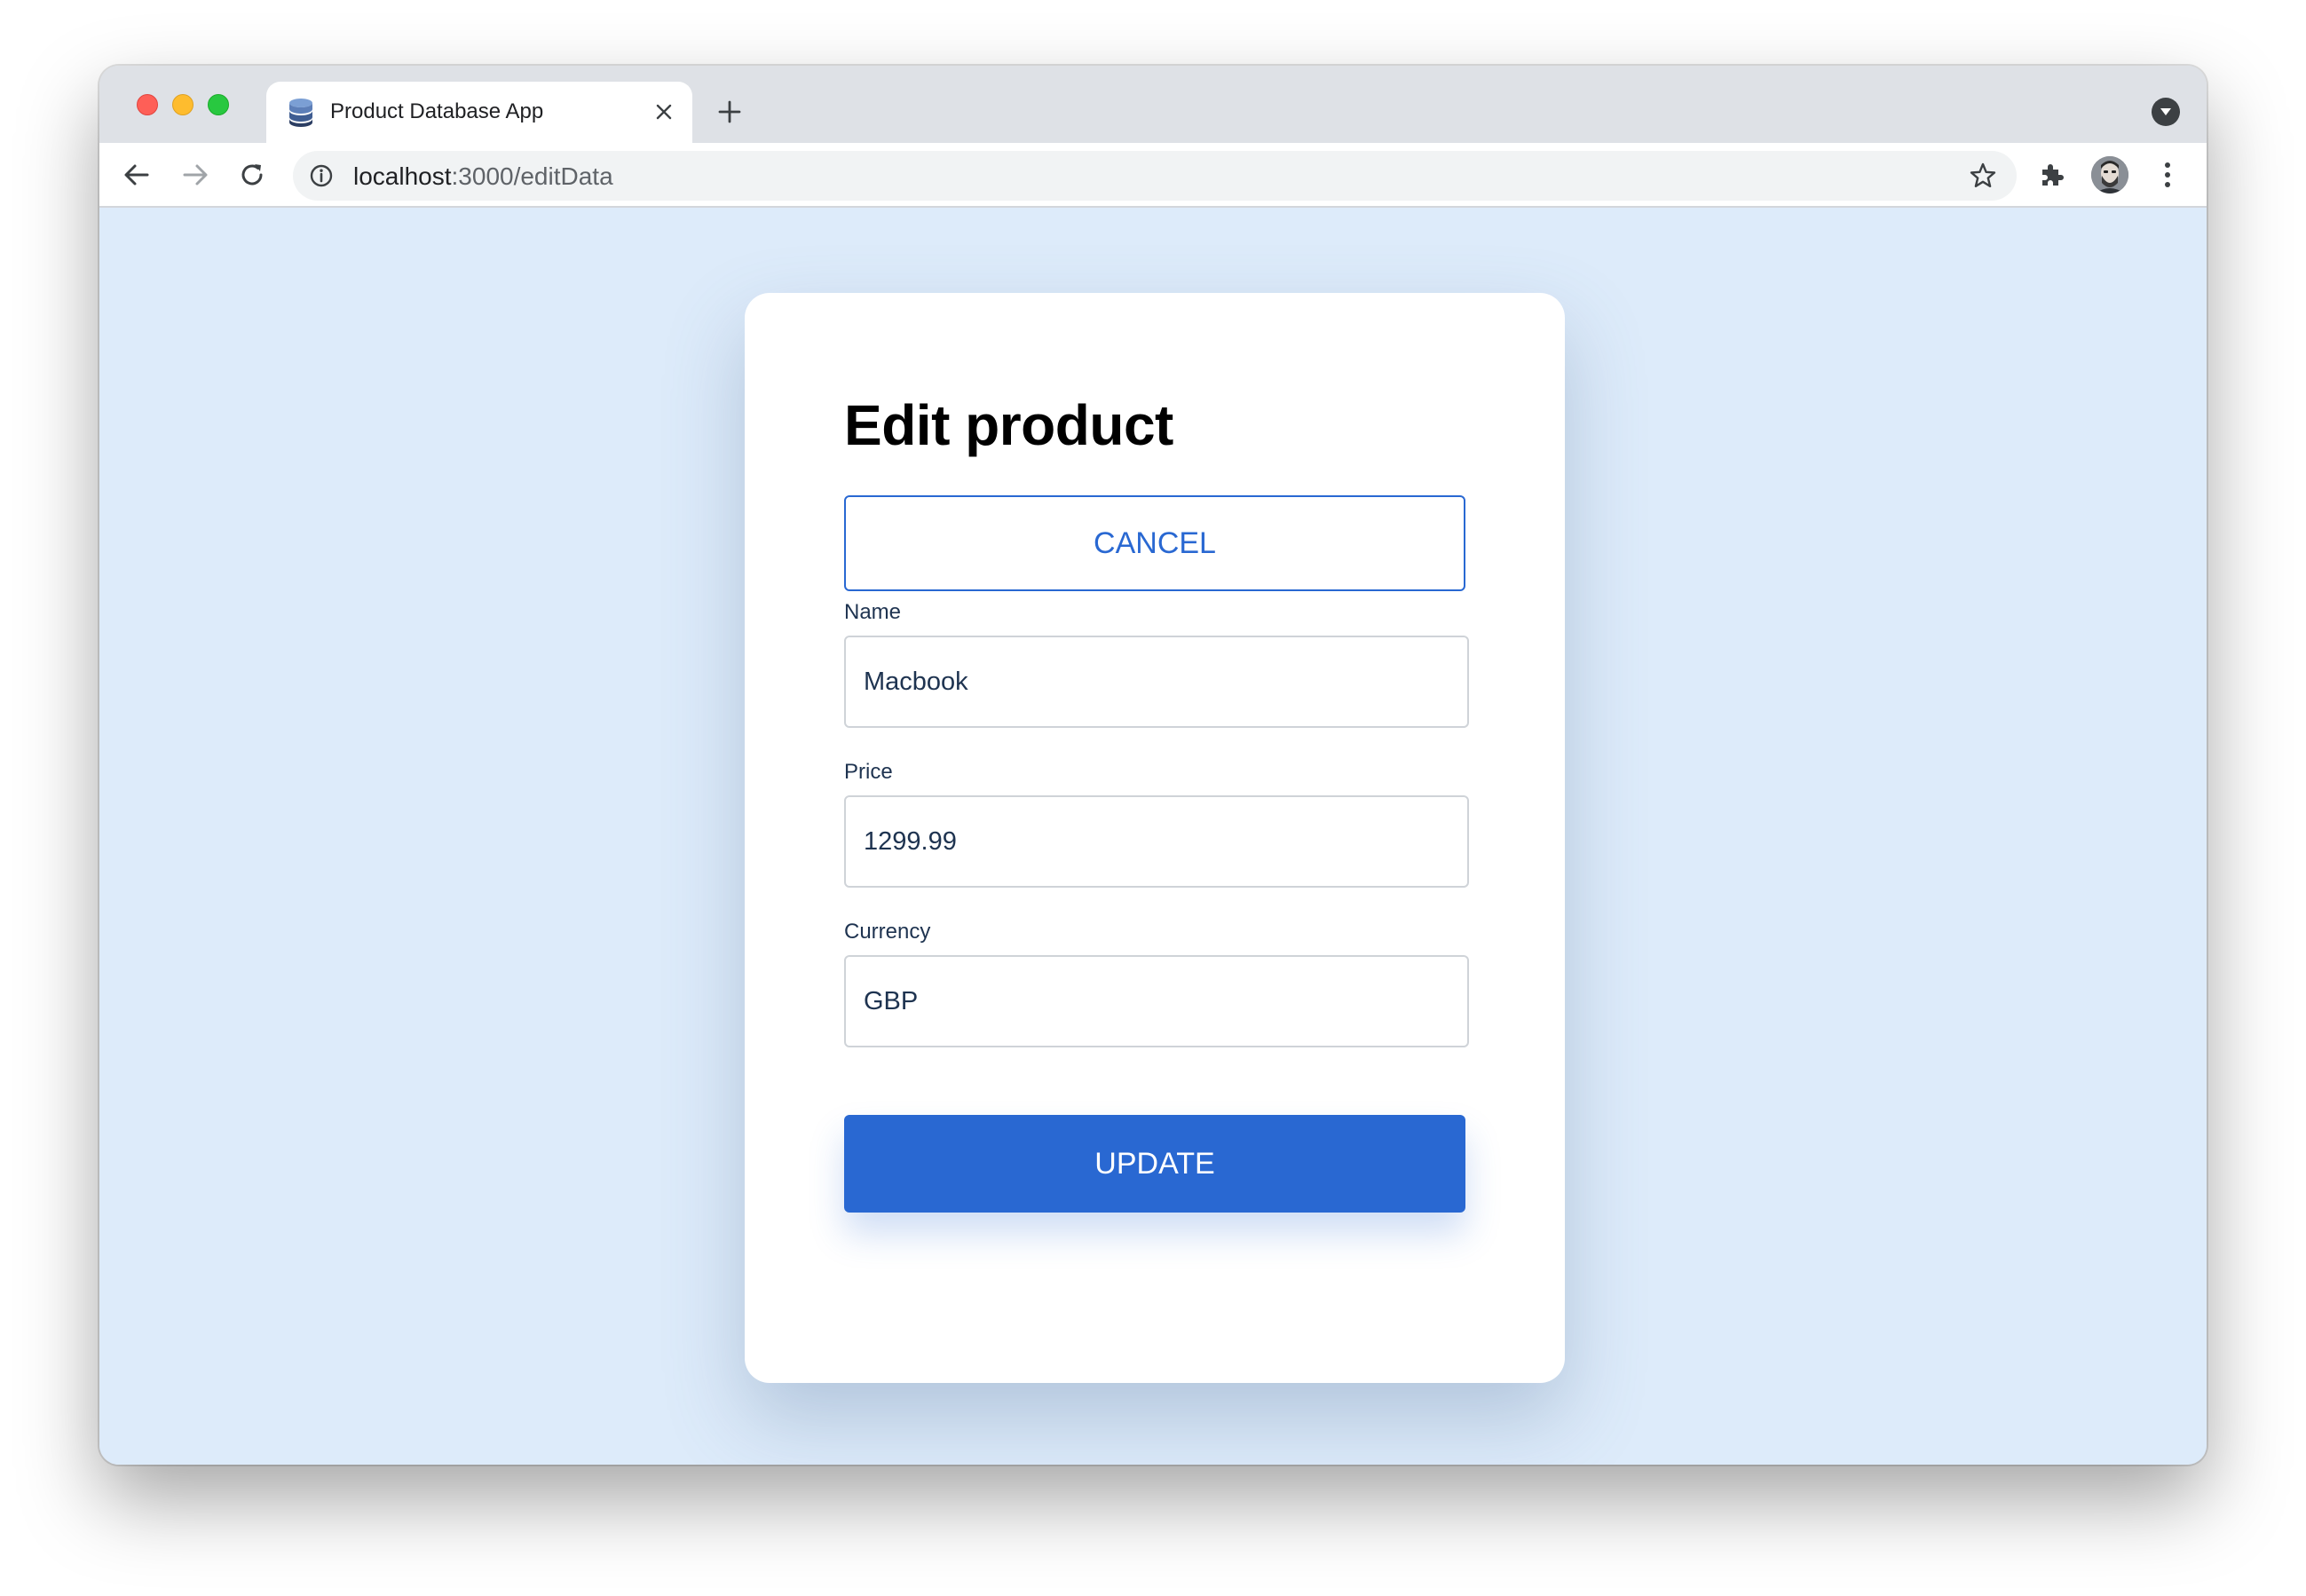 Image resolution: width=2306 pixels, height=1596 pixels. Describe the element at coordinates (730, 112) in the screenshot. I see `plus-icon` at that location.